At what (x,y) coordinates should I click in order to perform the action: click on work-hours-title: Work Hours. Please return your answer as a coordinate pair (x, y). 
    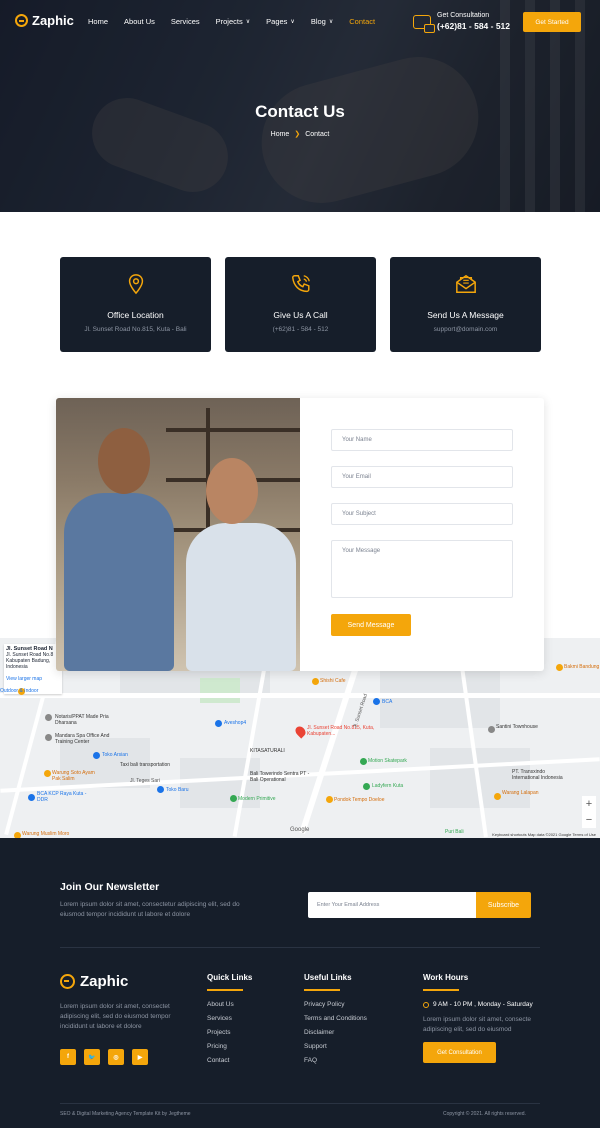
    Looking at the image, I should click on (446, 977).